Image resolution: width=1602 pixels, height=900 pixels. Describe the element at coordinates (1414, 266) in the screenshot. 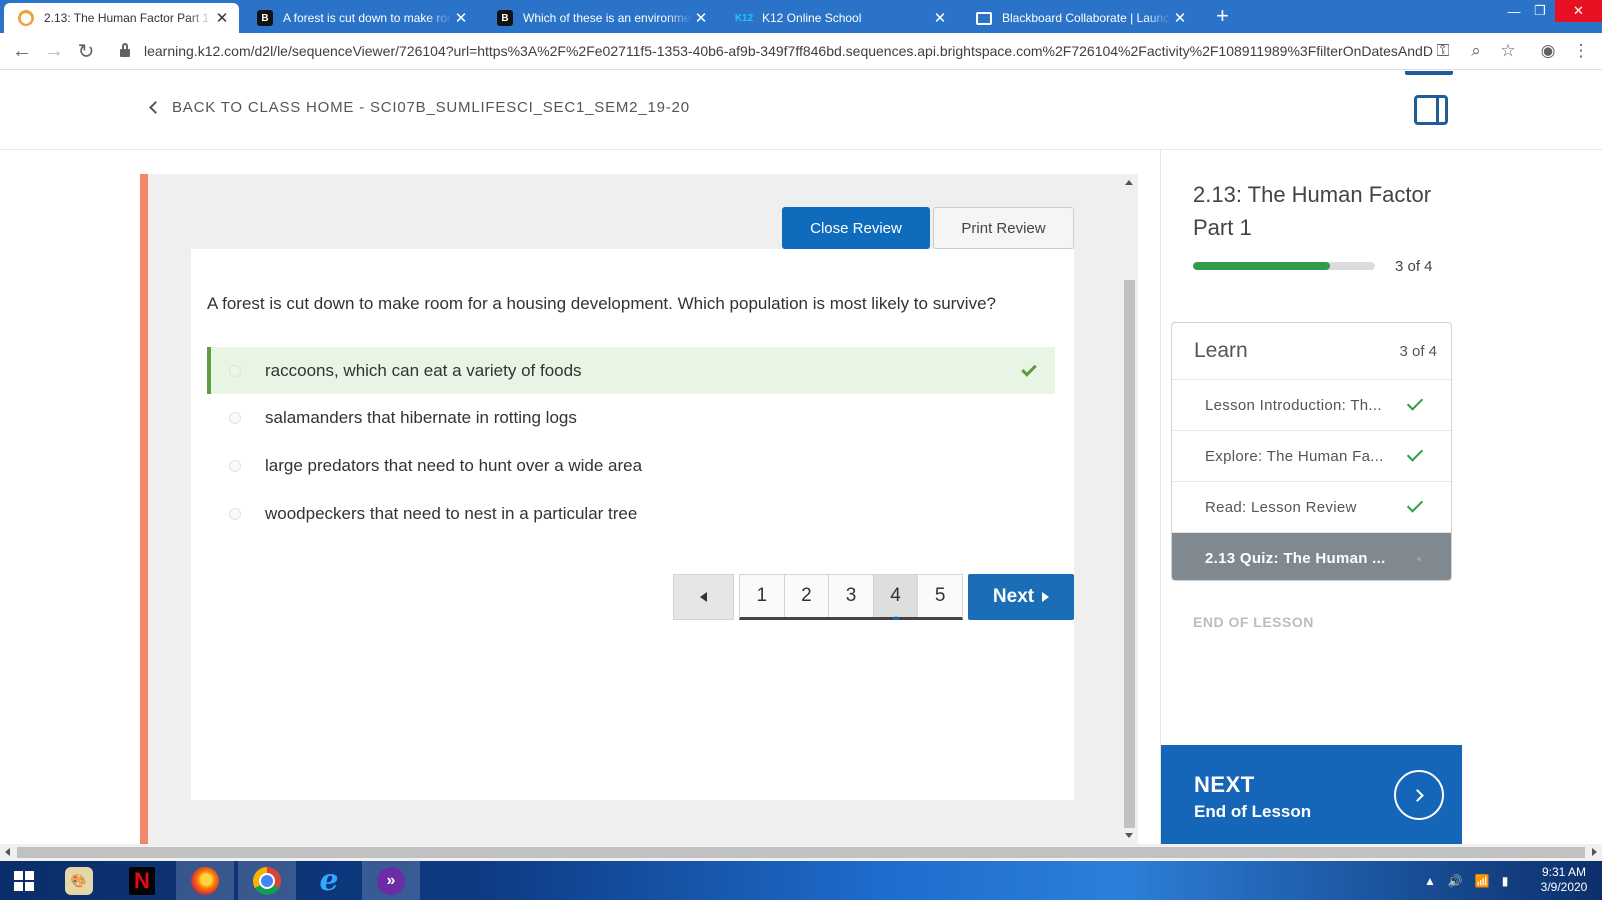

I see `progress-label: 3 of 4` at that location.